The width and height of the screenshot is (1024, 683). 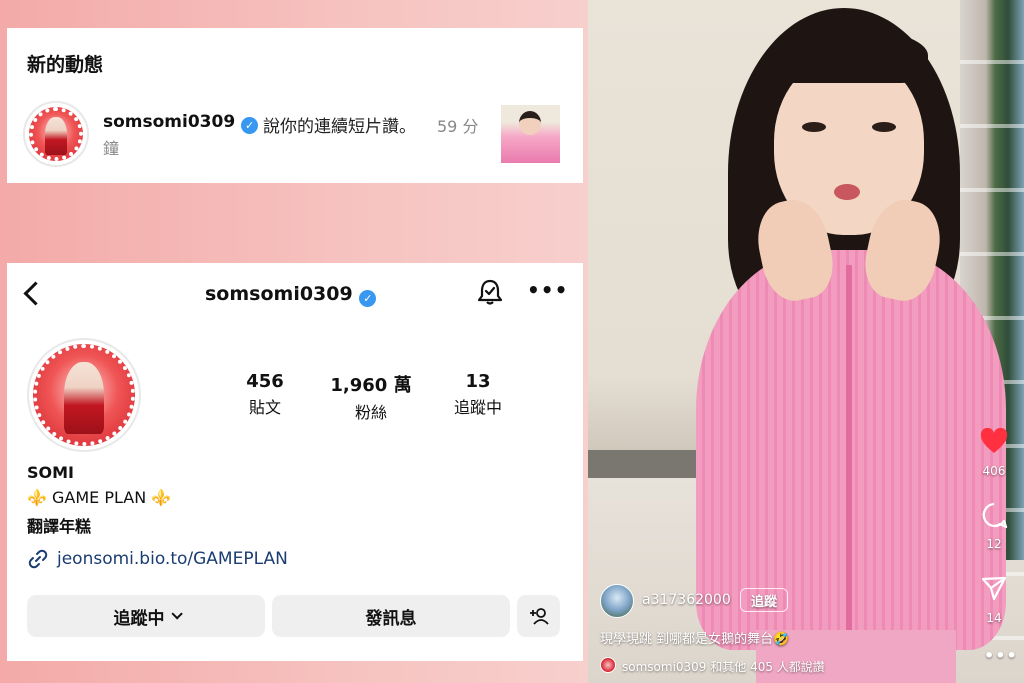 I want to click on notification-user-avatar, so click(x=56, y=134).